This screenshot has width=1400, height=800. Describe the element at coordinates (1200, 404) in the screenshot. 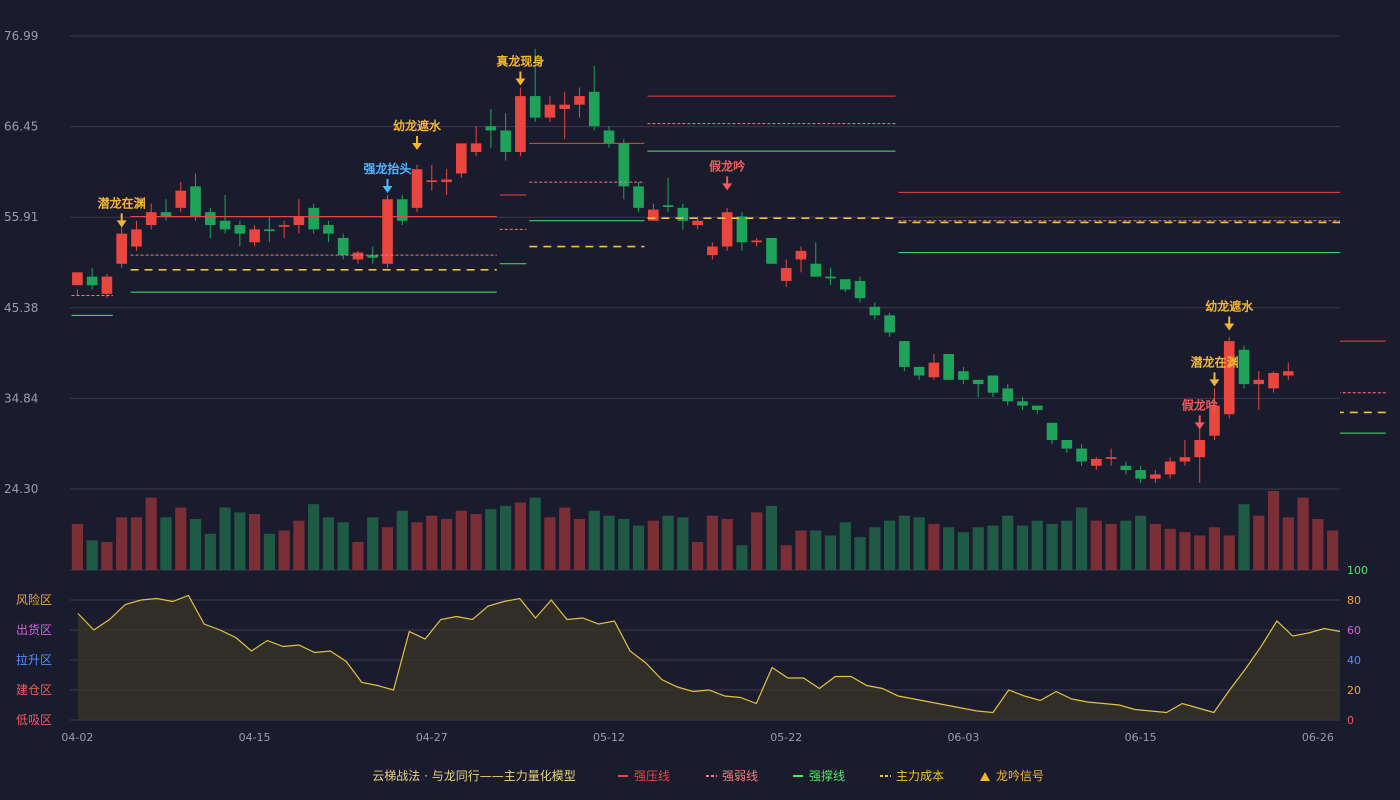

I see `signal-label: 假龙吟` at that location.